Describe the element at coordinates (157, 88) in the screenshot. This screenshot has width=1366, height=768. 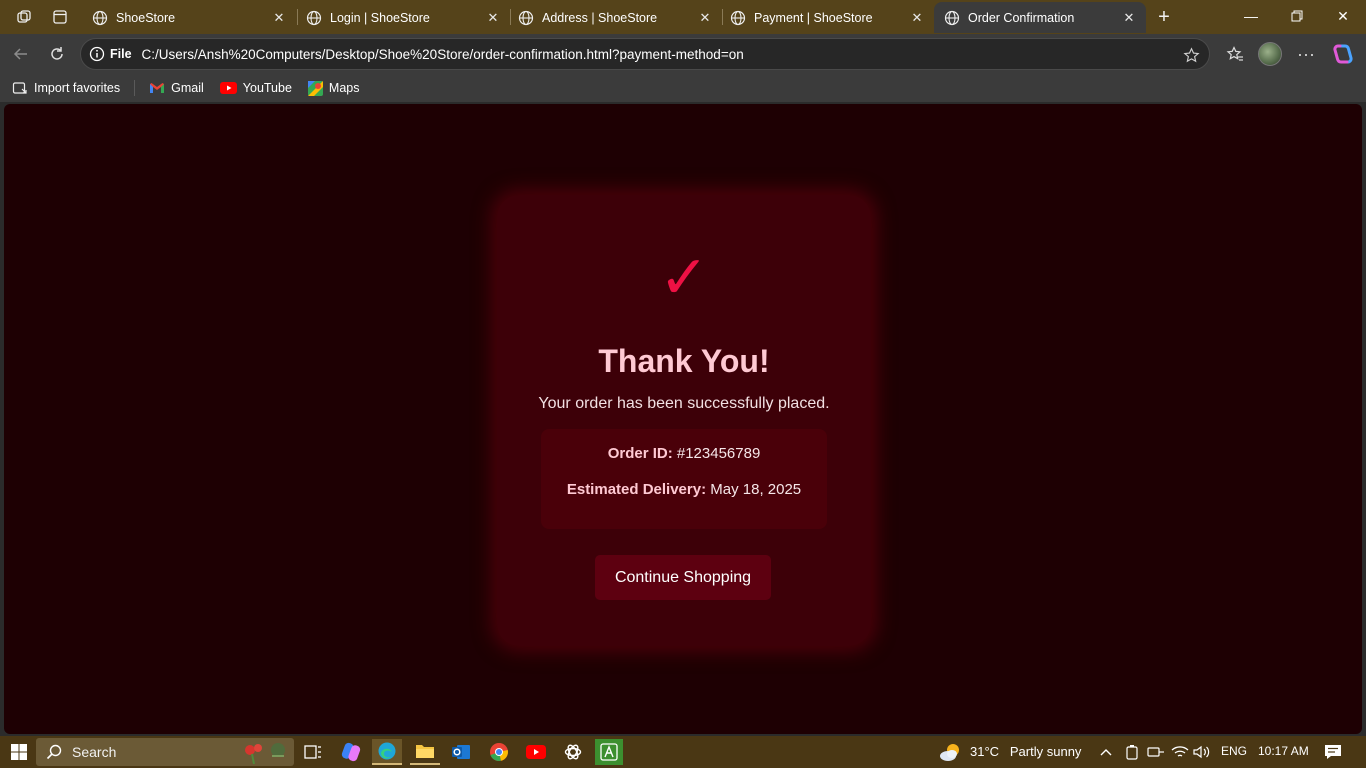
I see `gmail-icon` at that location.